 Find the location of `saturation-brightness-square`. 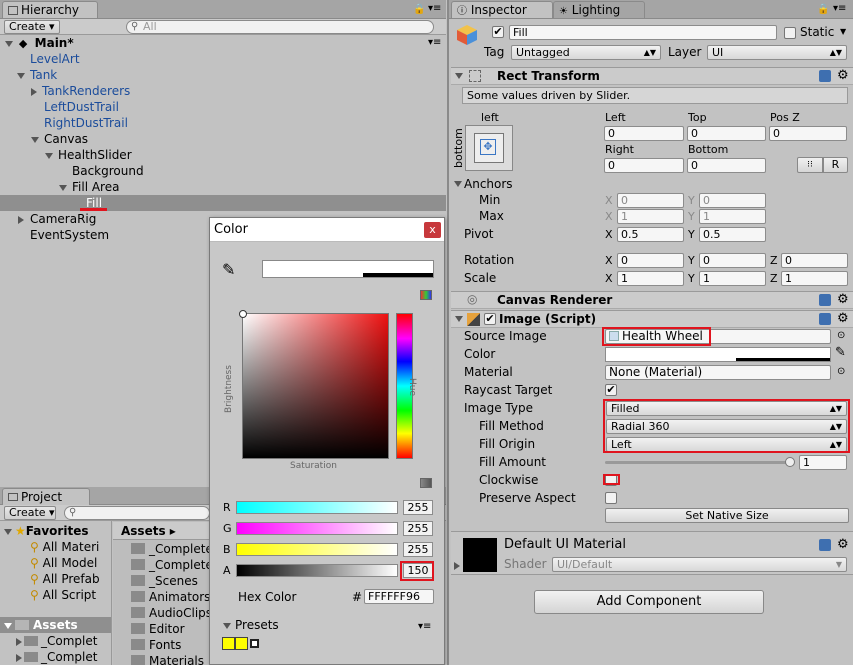

saturation-brightness-square is located at coordinates (314, 384).